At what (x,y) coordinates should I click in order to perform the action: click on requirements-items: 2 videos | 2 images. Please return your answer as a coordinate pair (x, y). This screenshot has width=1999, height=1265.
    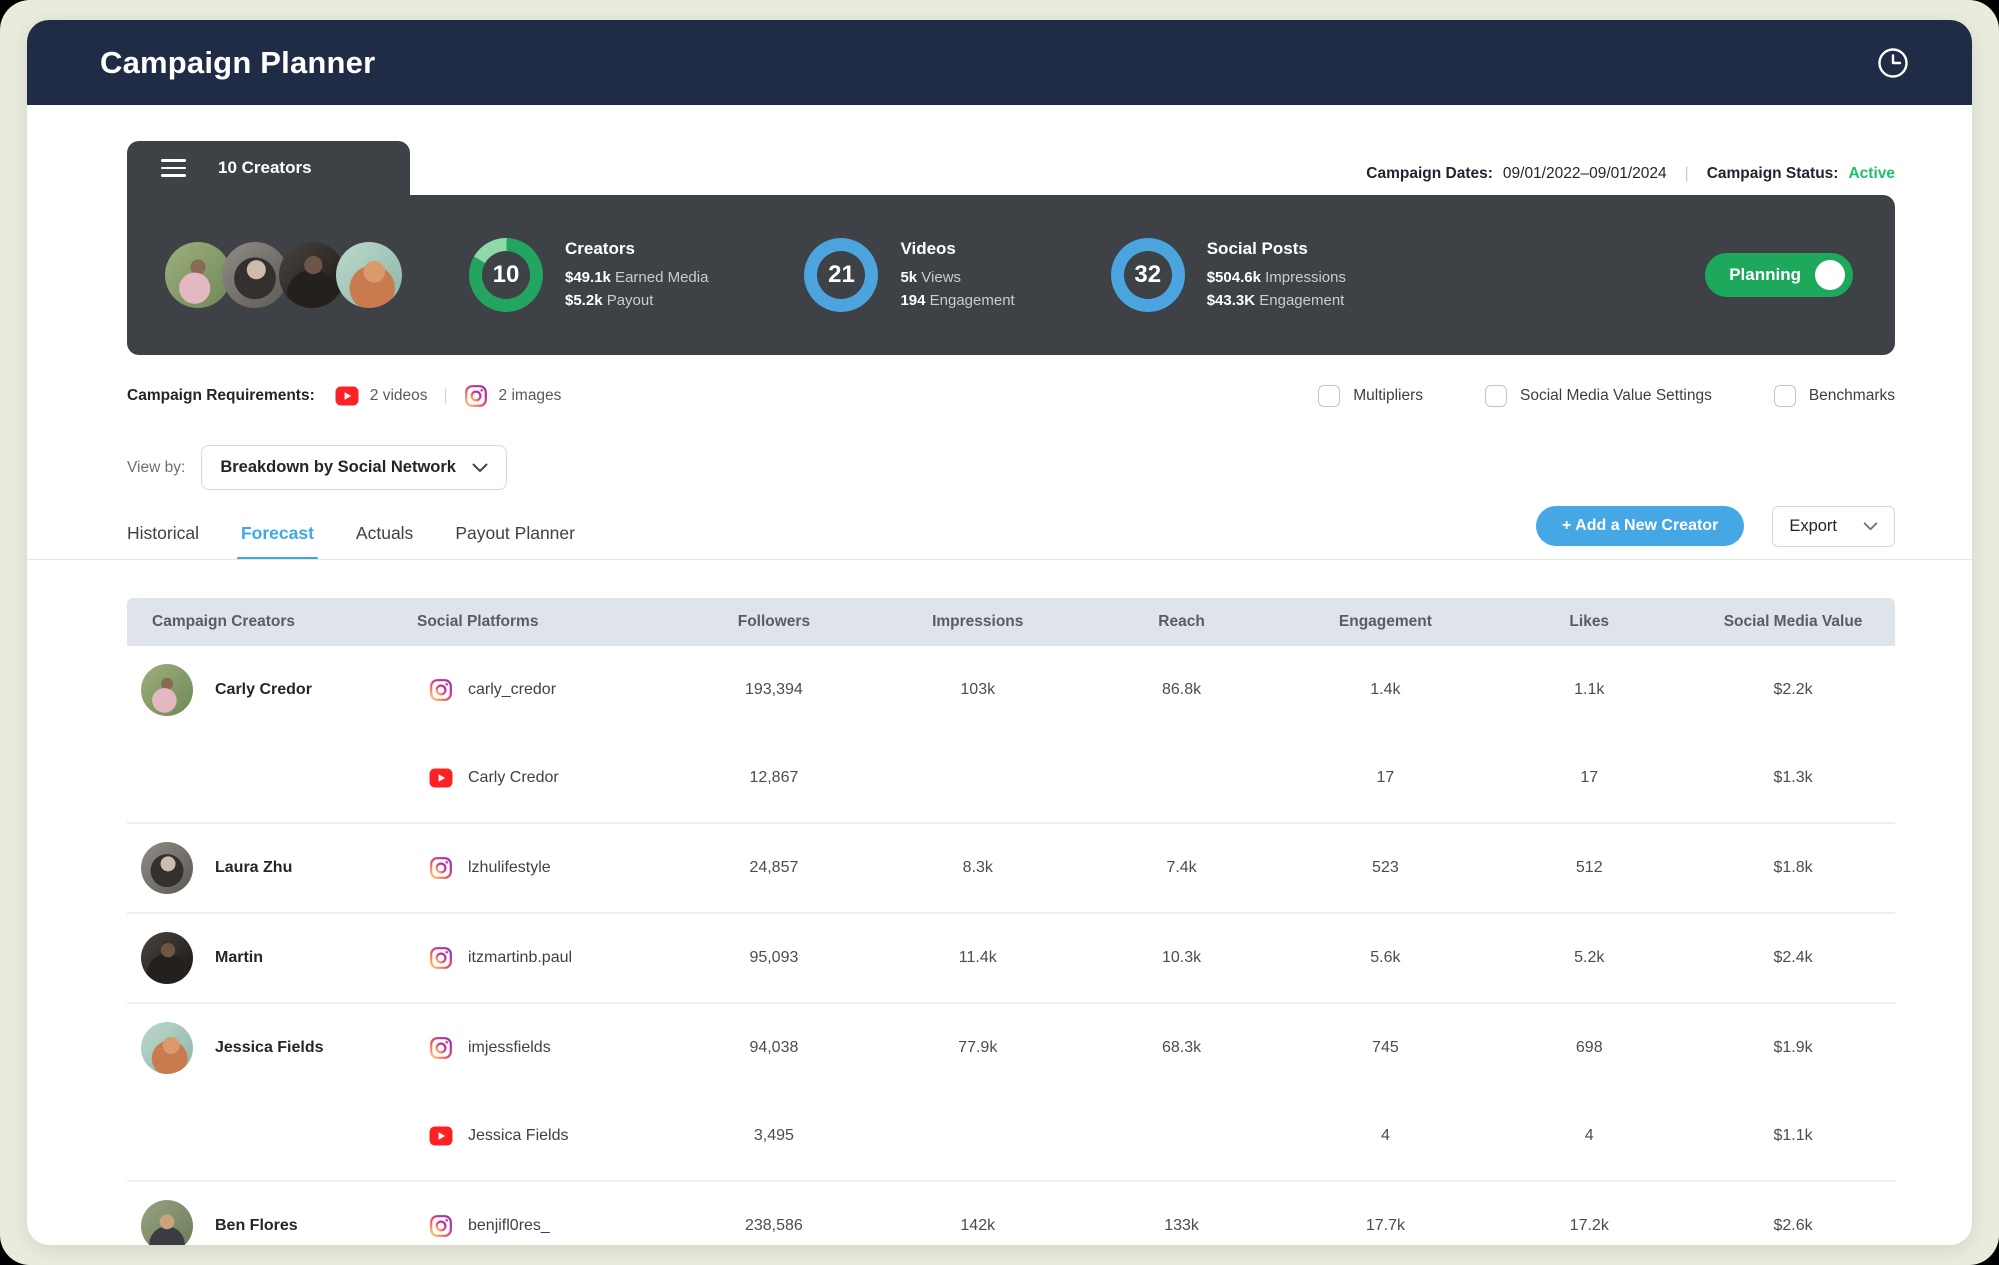
    Looking at the image, I should click on (448, 396).